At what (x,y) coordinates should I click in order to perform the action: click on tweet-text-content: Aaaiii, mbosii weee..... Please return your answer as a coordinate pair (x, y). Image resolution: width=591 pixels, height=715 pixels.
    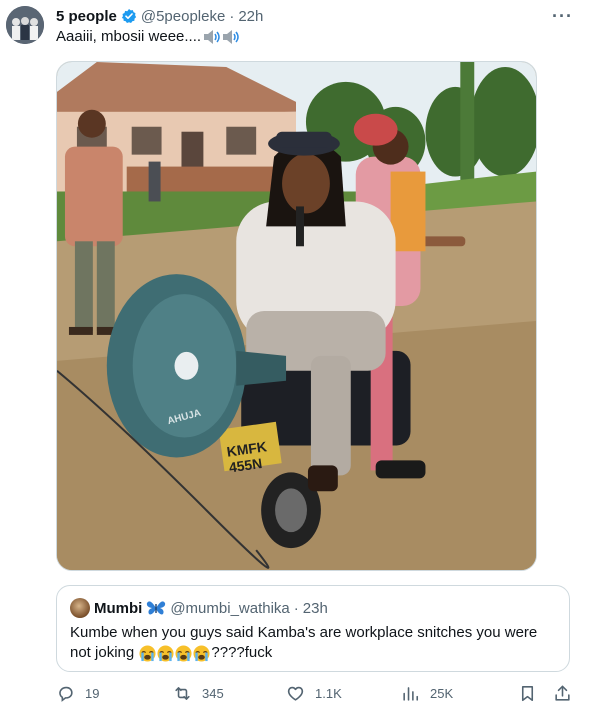
    Looking at the image, I should click on (129, 36).